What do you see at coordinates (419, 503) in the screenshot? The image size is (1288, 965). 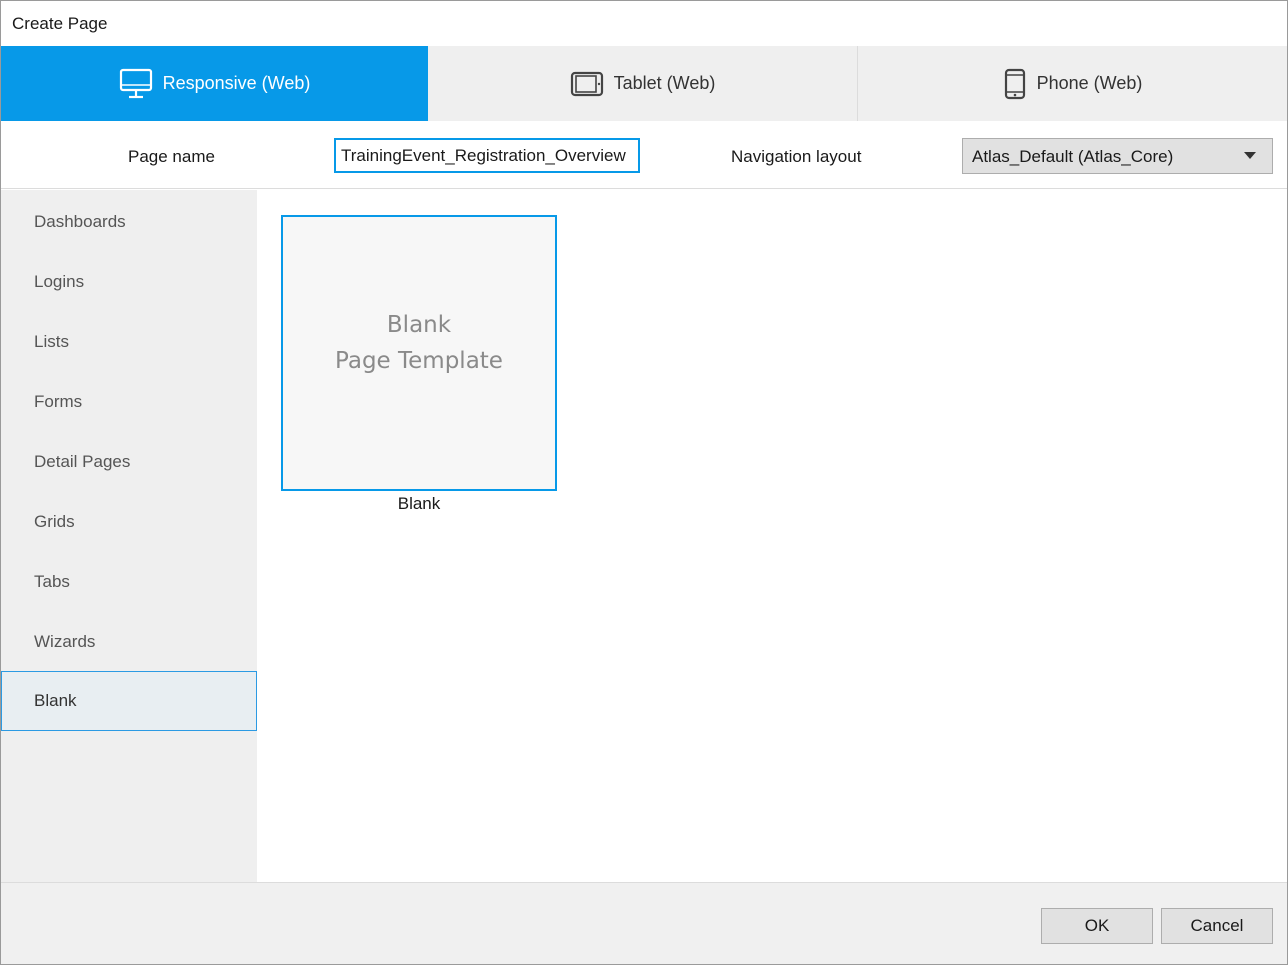 I see `template-caption: Blank` at bounding box center [419, 503].